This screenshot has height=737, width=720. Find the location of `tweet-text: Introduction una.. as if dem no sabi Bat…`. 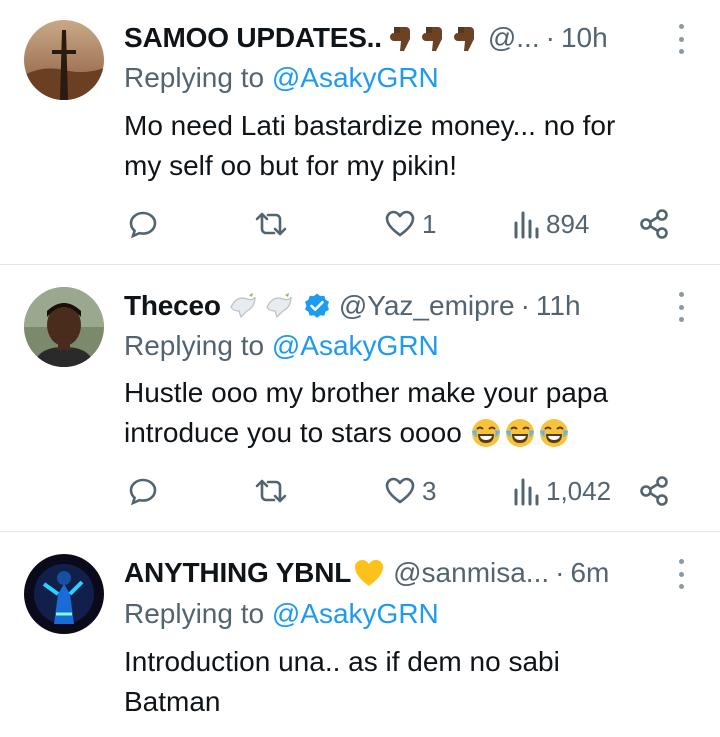

tweet-text: Introduction una.. as if dem no sabi Bat… is located at coordinates (404, 682).